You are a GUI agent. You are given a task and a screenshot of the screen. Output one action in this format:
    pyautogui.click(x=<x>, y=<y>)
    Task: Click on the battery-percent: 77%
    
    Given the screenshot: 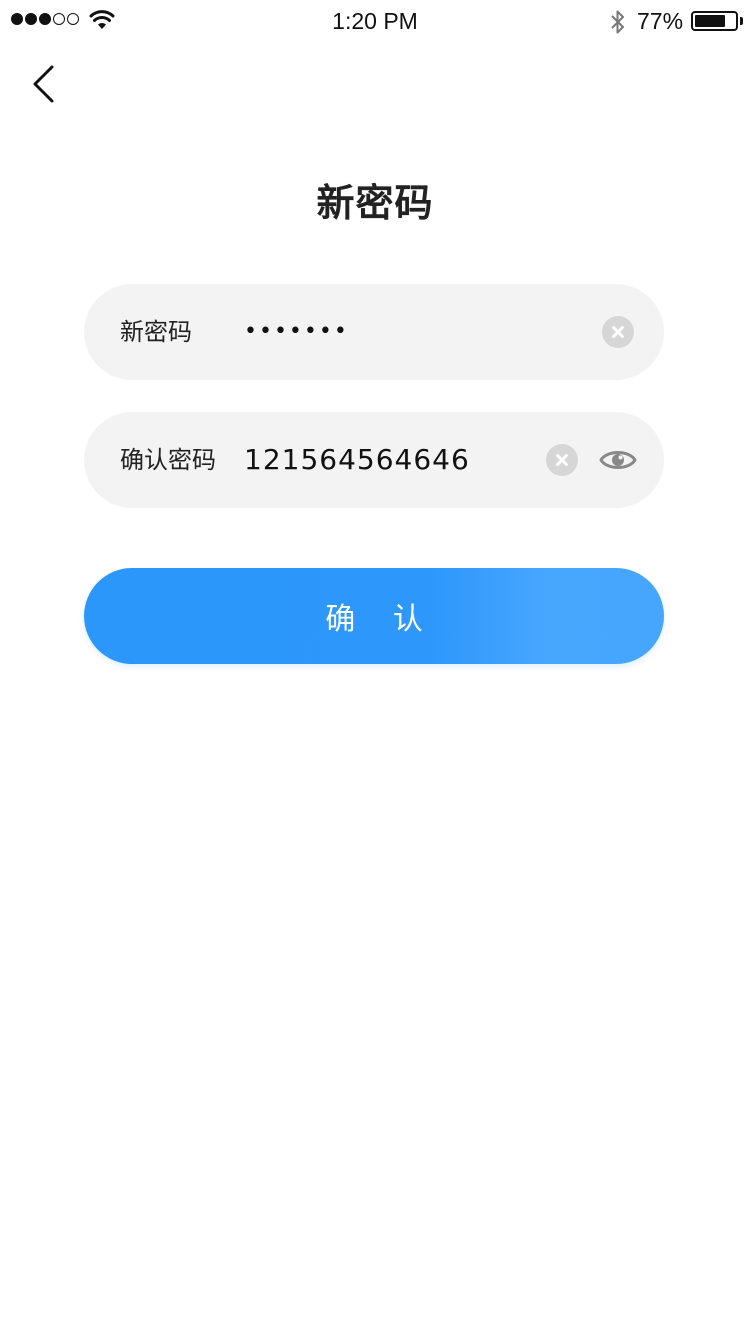 What is the action you would take?
    pyautogui.click(x=660, y=21)
    